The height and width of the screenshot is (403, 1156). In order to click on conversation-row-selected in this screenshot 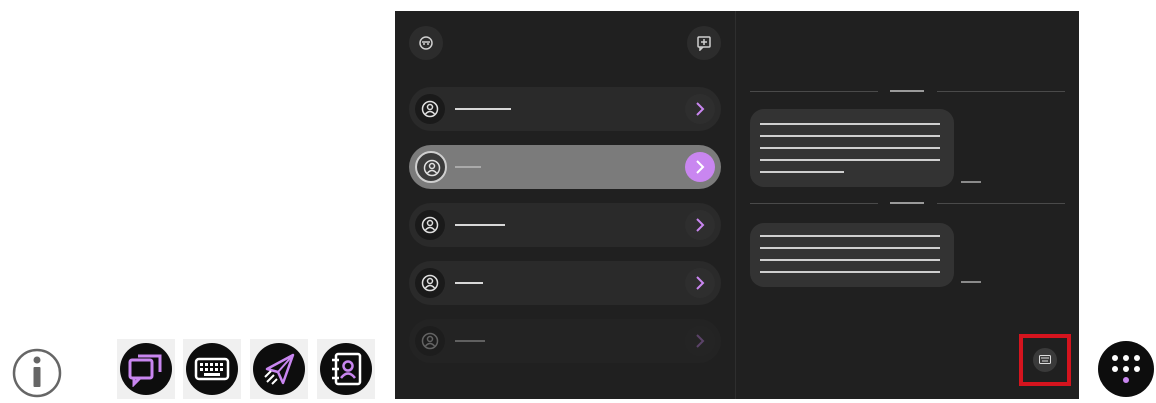, I will do `click(565, 167)`.